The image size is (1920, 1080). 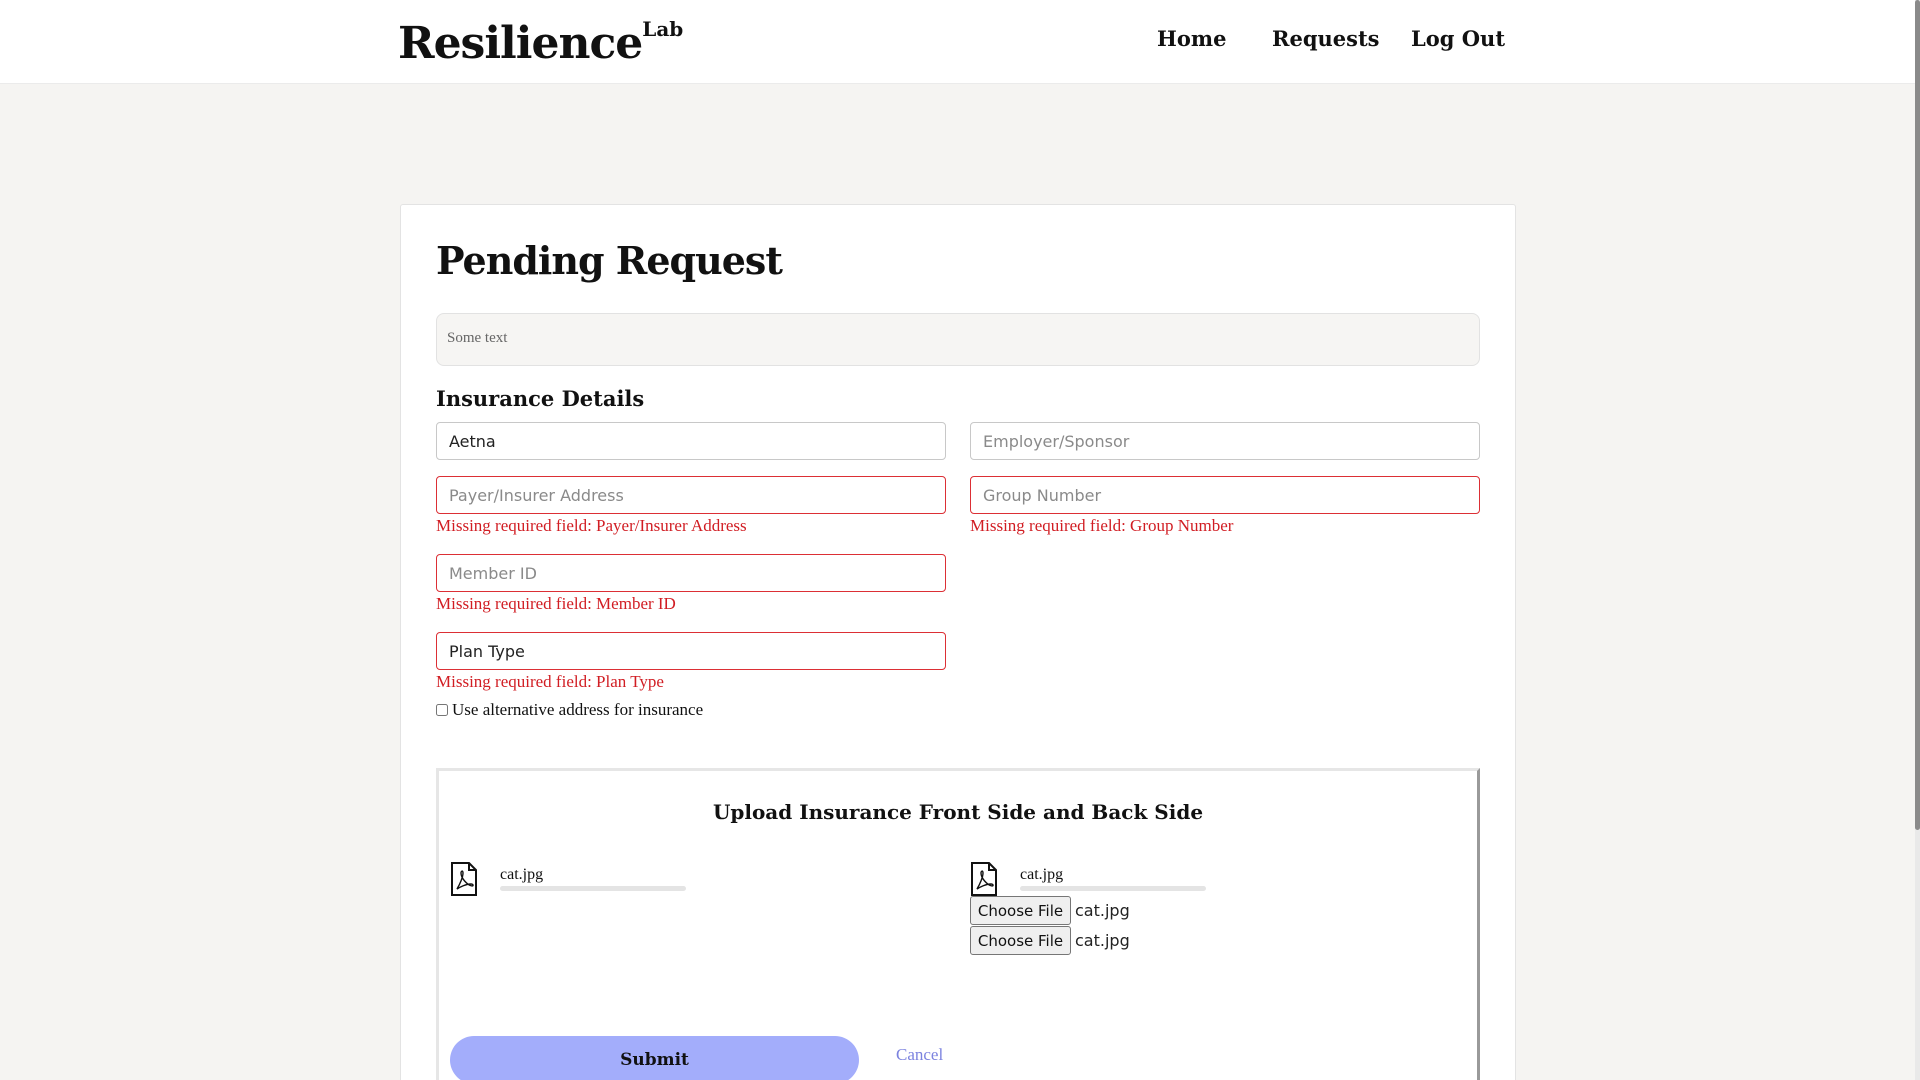 What do you see at coordinates (919, 1055) in the screenshot?
I see `cancel-link: Cancel` at bounding box center [919, 1055].